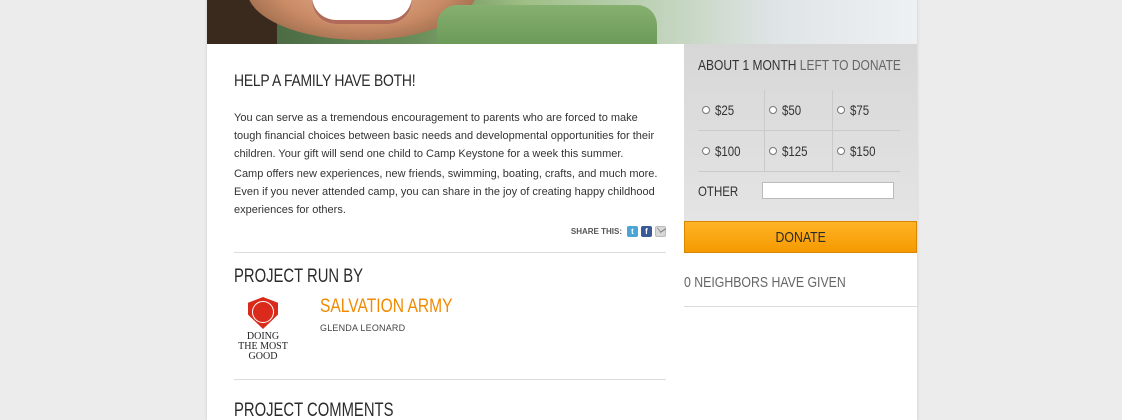  What do you see at coordinates (718, 190) in the screenshot?
I see `other-label: OTHER` at bounding box center [718, 190].